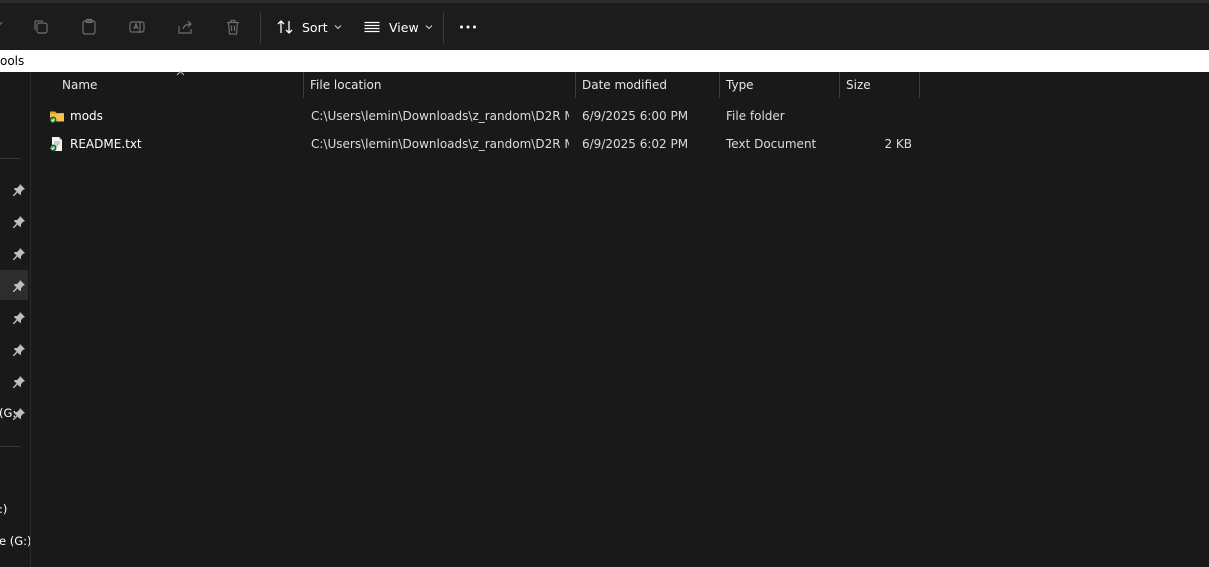 The image size is (1209, 567). Describe the element at coordinates (624, 85) in the screenshot. I see `column-header-date-modified: Date modified` at that location.